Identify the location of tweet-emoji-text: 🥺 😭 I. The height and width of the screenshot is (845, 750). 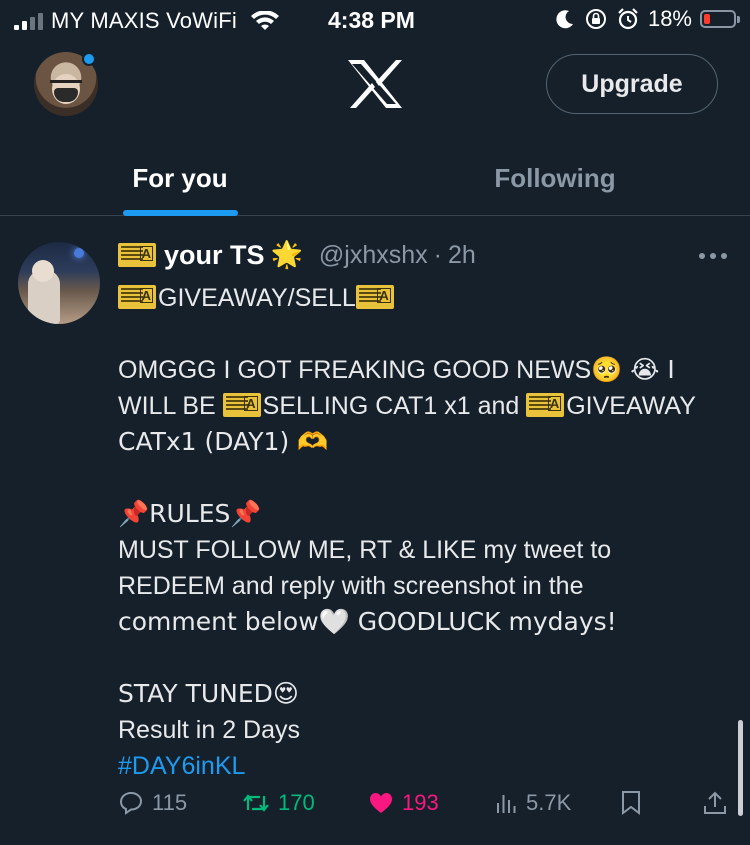
(633, 369).